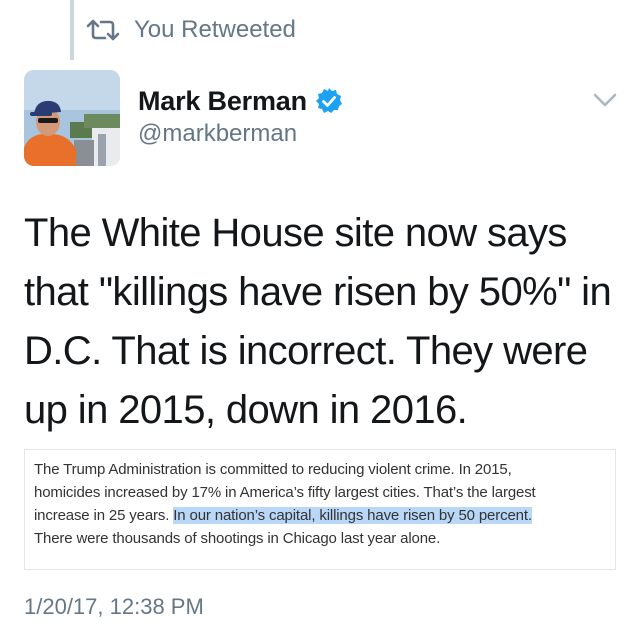  I want to click on retweet-context: You Retweeted, so click(191, 30).